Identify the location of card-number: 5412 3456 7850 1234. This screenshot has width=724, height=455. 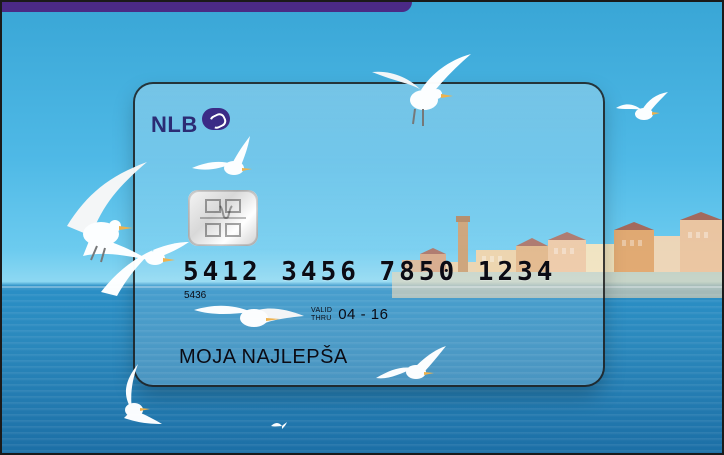
(370, 272).